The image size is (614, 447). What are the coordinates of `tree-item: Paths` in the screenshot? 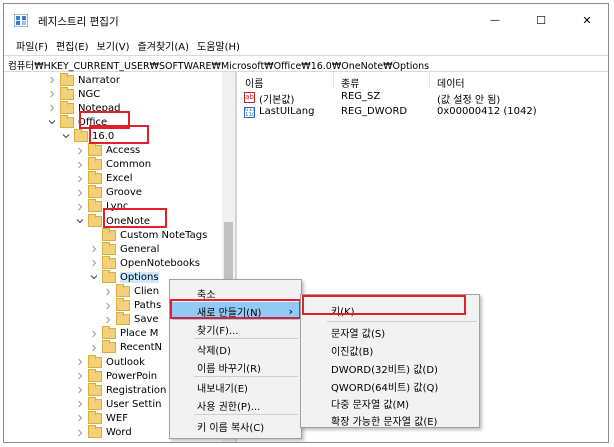 It's located at (131, 305).